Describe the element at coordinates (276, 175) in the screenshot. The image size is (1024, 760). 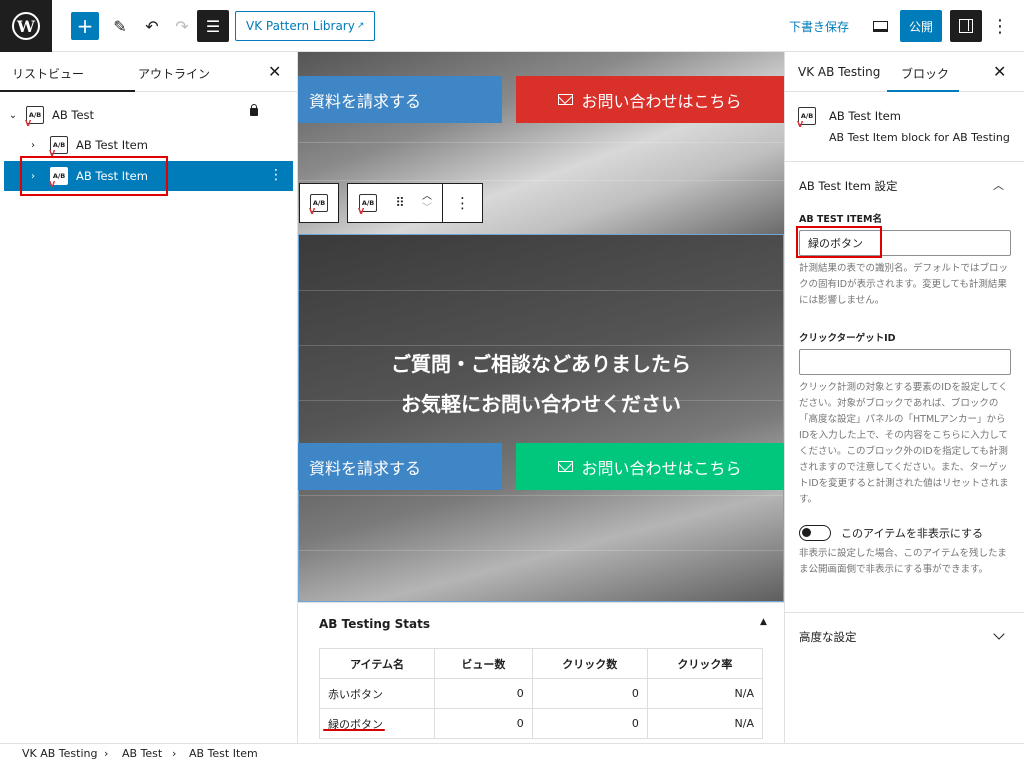
I see `more-options-icon: ⋮` at that location.